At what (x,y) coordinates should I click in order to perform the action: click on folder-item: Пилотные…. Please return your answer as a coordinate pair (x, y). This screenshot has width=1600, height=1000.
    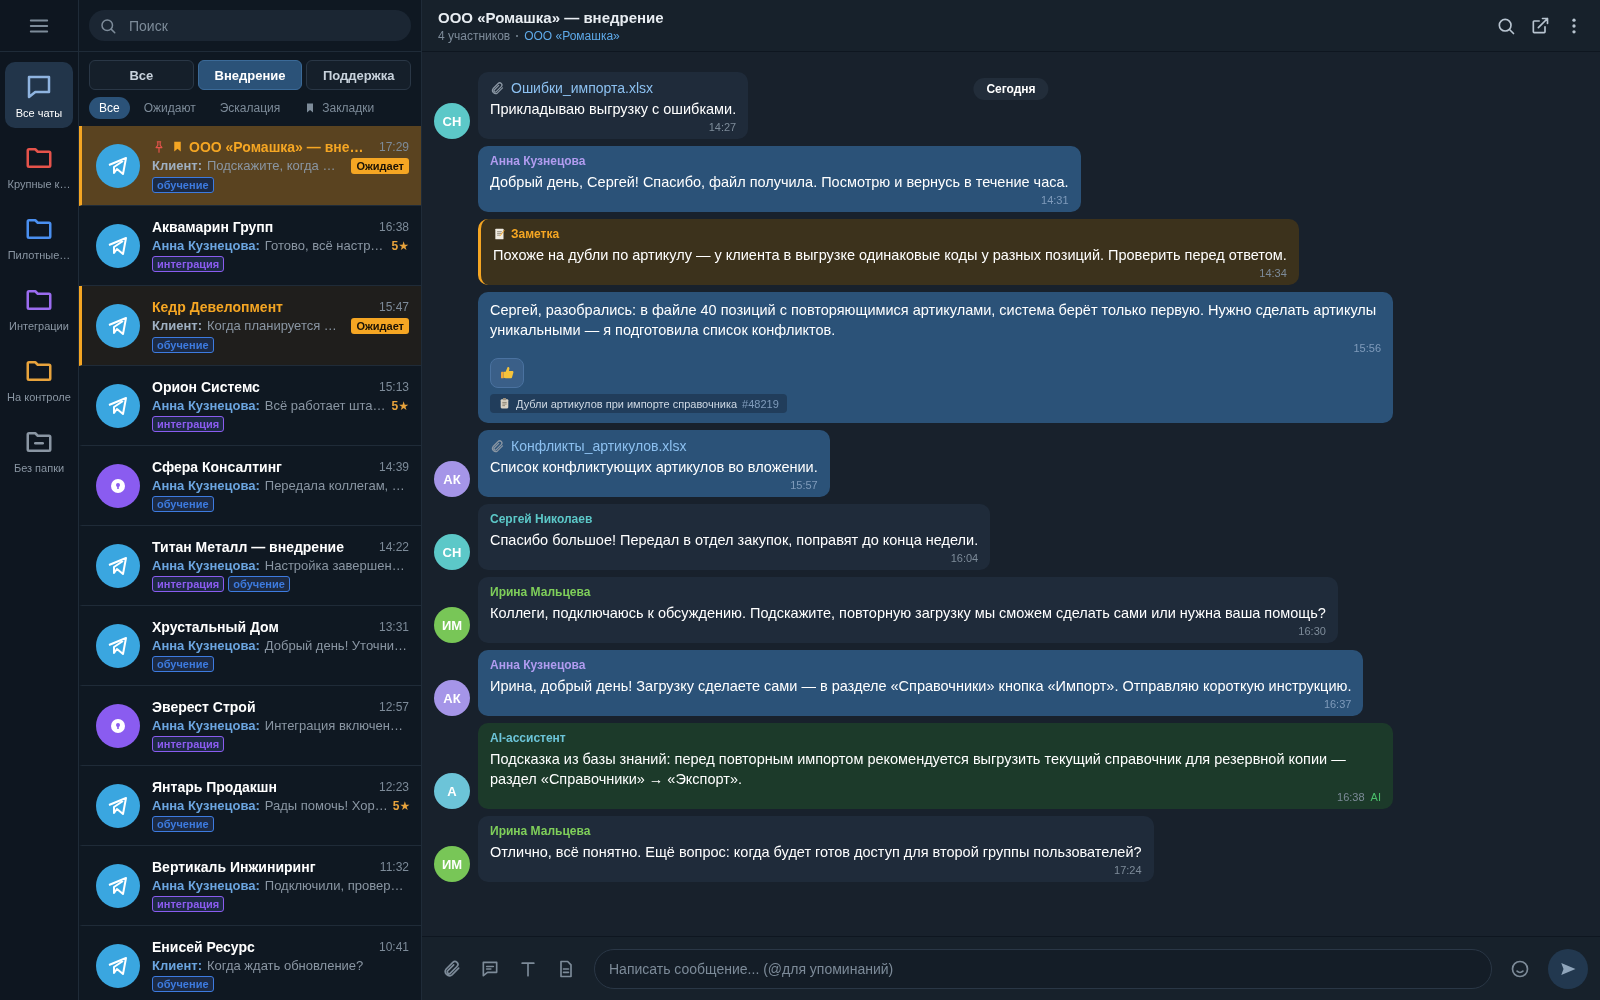
    Looking at the image, I should click on (39, 237).